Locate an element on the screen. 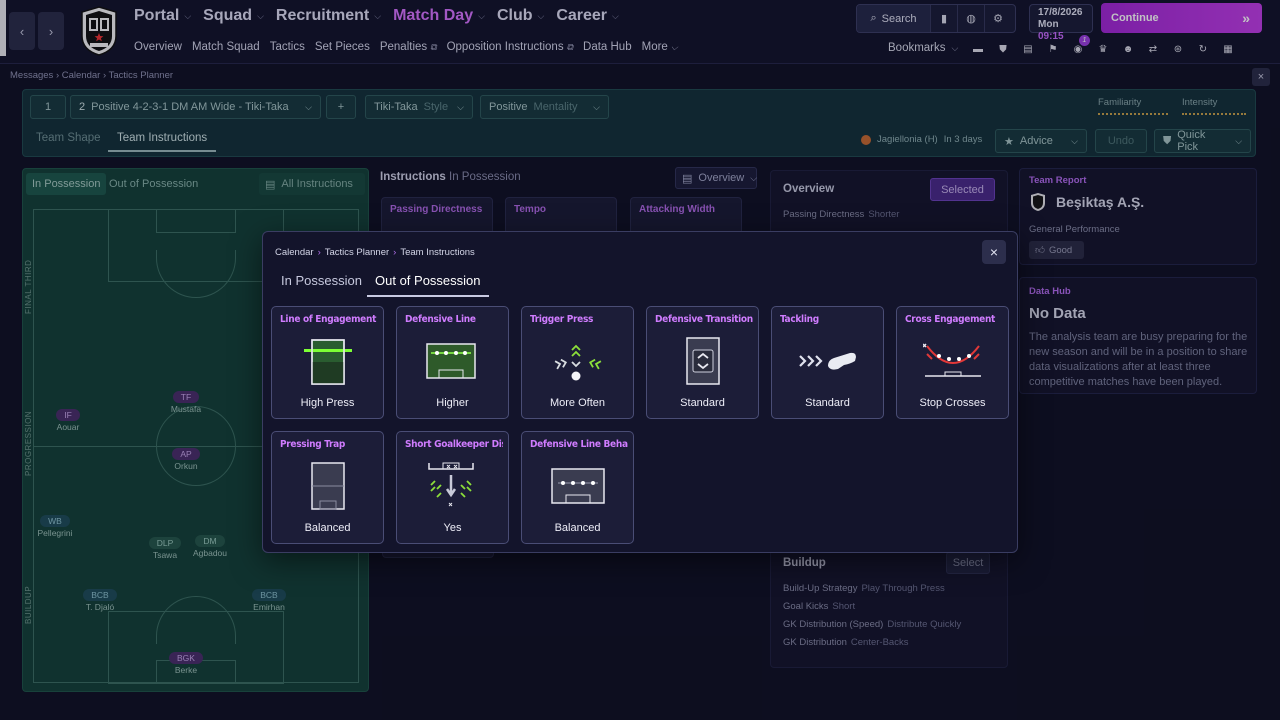 This screenshot has height=720, width=1280. card-title: Cross Engagement is located at coordinates (950, 319).